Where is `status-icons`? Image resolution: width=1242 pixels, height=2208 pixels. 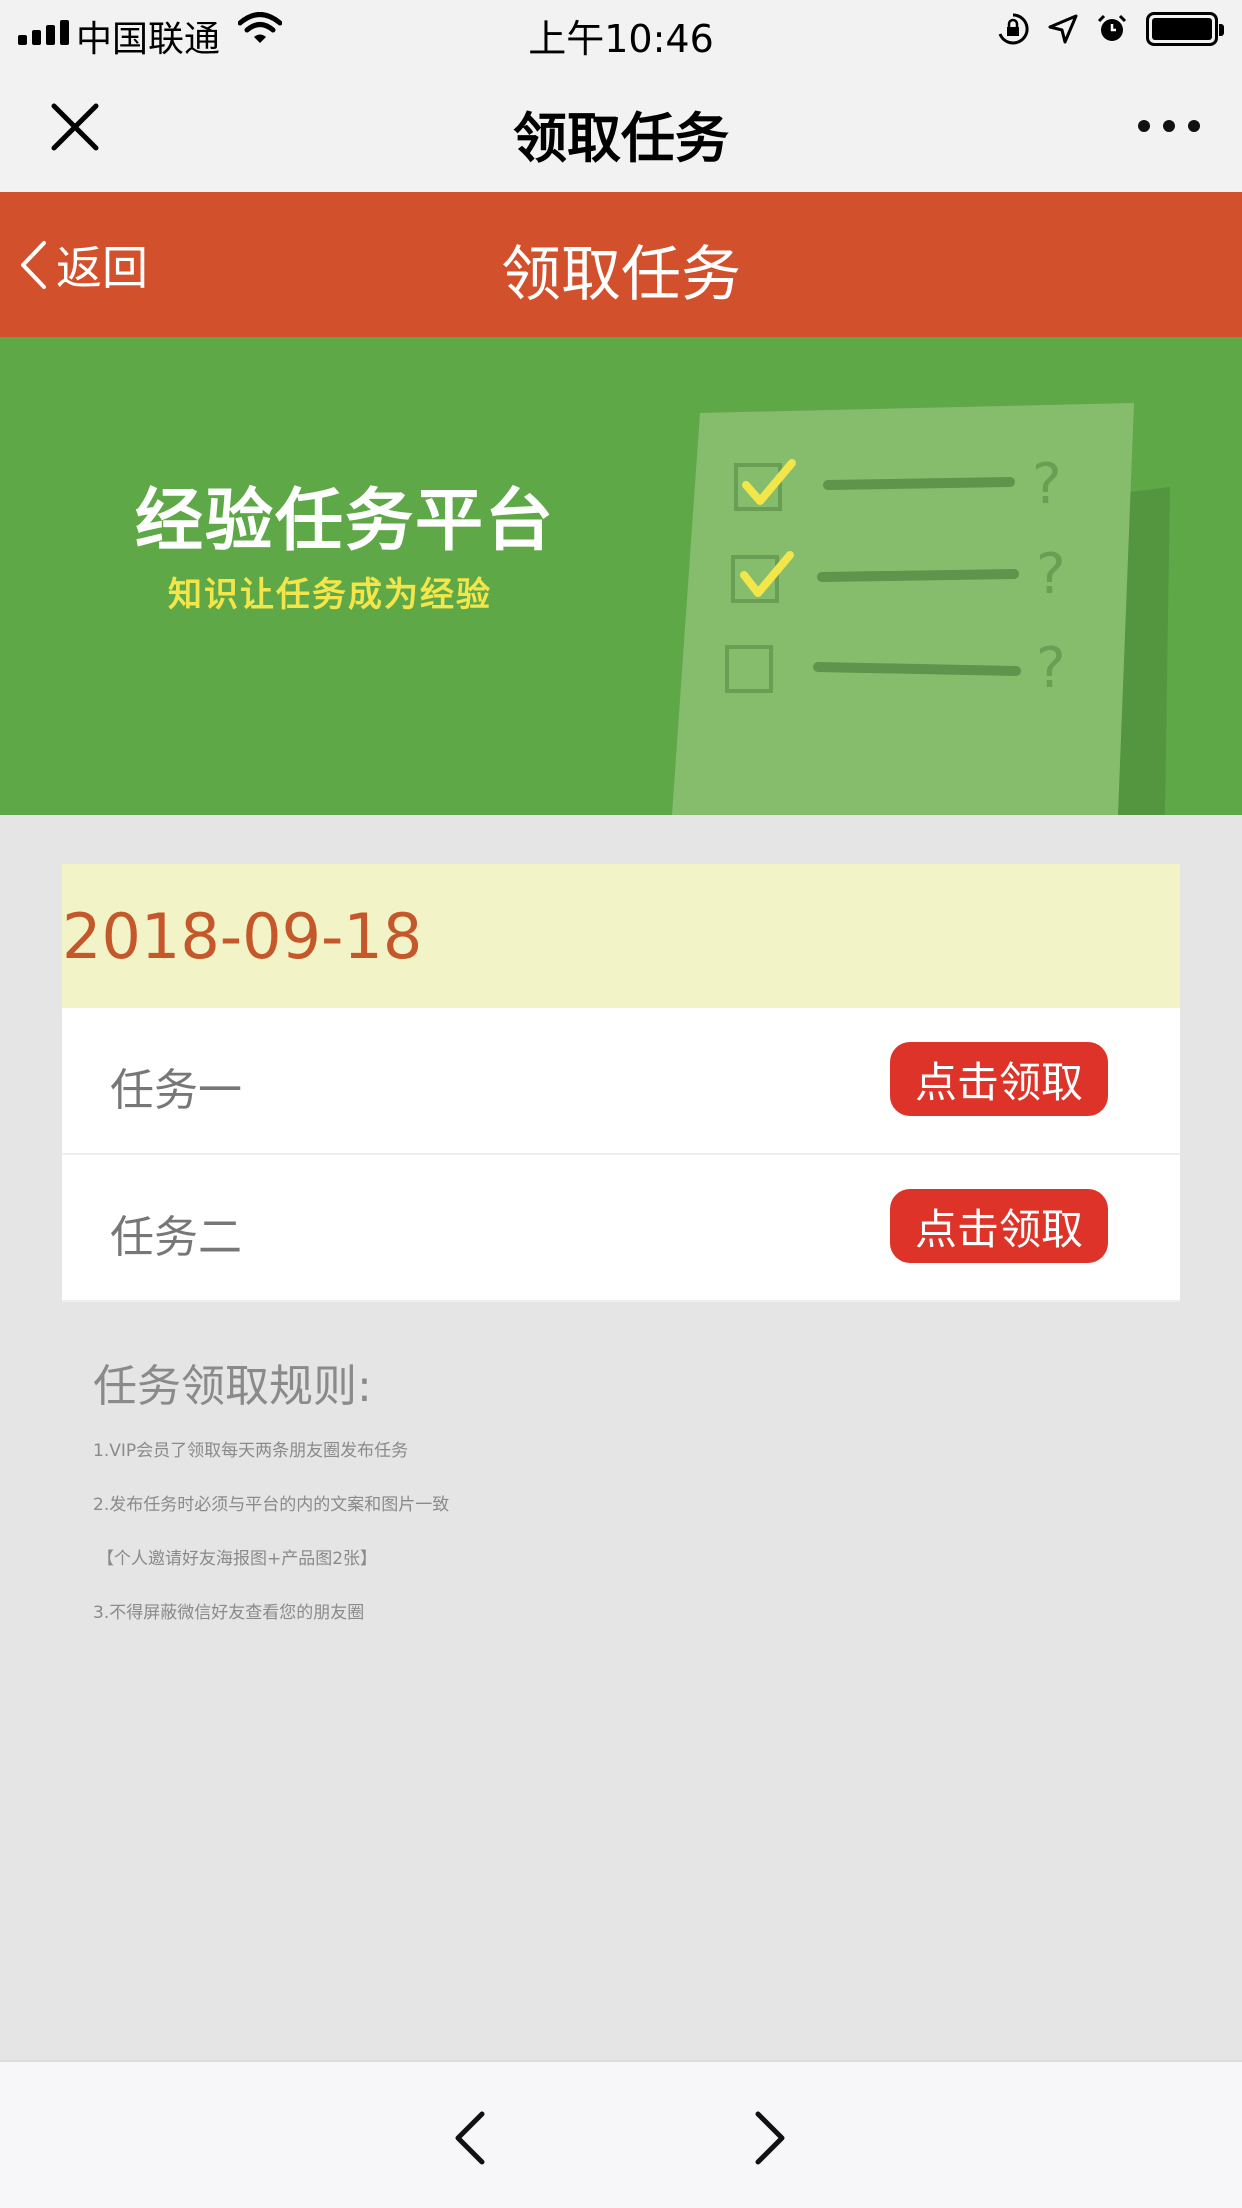 status-icons is located at coordinates (1110, 29).